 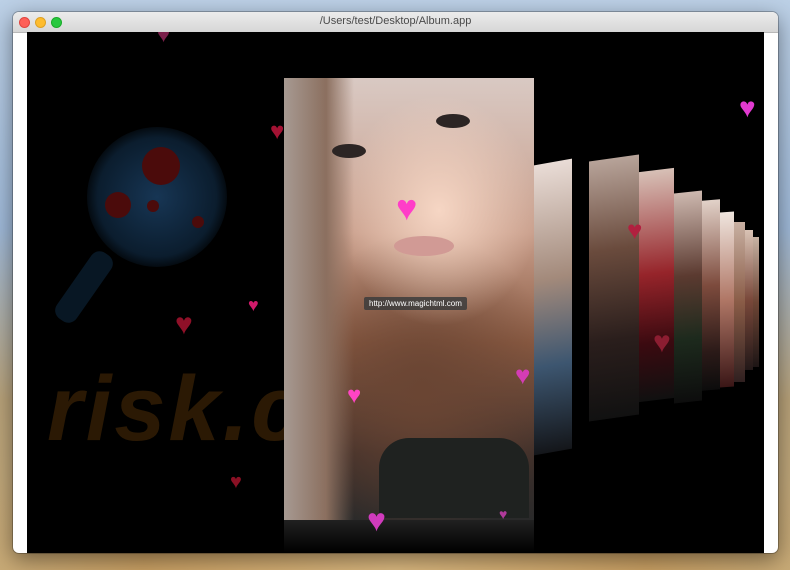 What do you see at coordinates (84, 287) in the screenshot?
I see `watermark-magnifier-handle` at bounding box center [84, 287].